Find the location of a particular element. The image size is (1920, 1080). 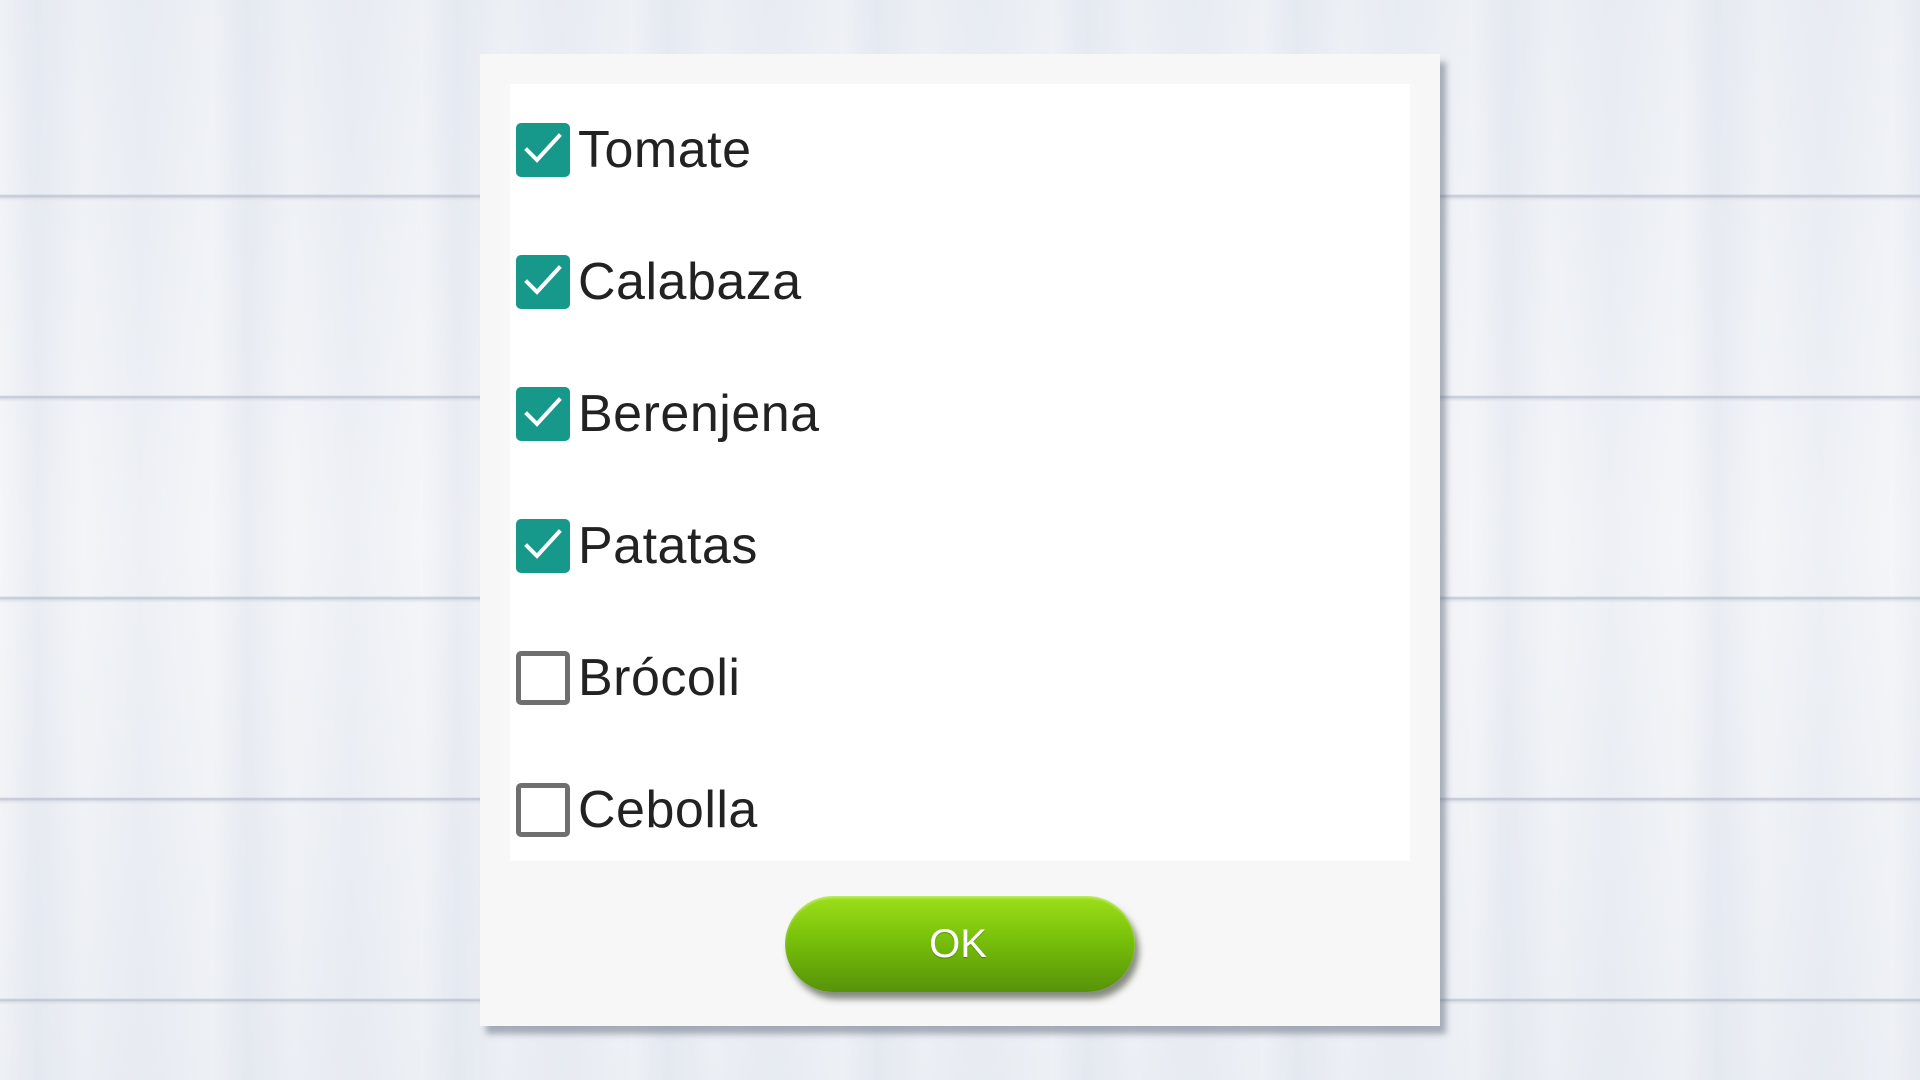

option-label: Patatas is located at coordinates (668, 546).